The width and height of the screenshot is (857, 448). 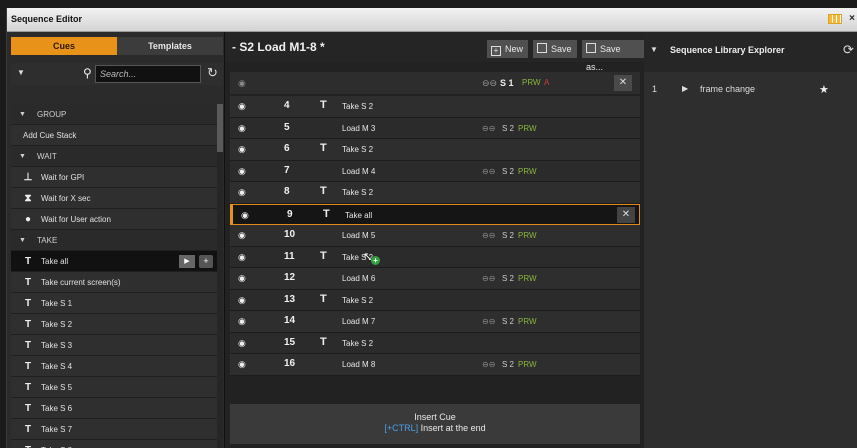 What do you see at coordinates (114, 408) in the screenshot?
I see `cue-item: T Take S 6` at bounding box center [114, 408].